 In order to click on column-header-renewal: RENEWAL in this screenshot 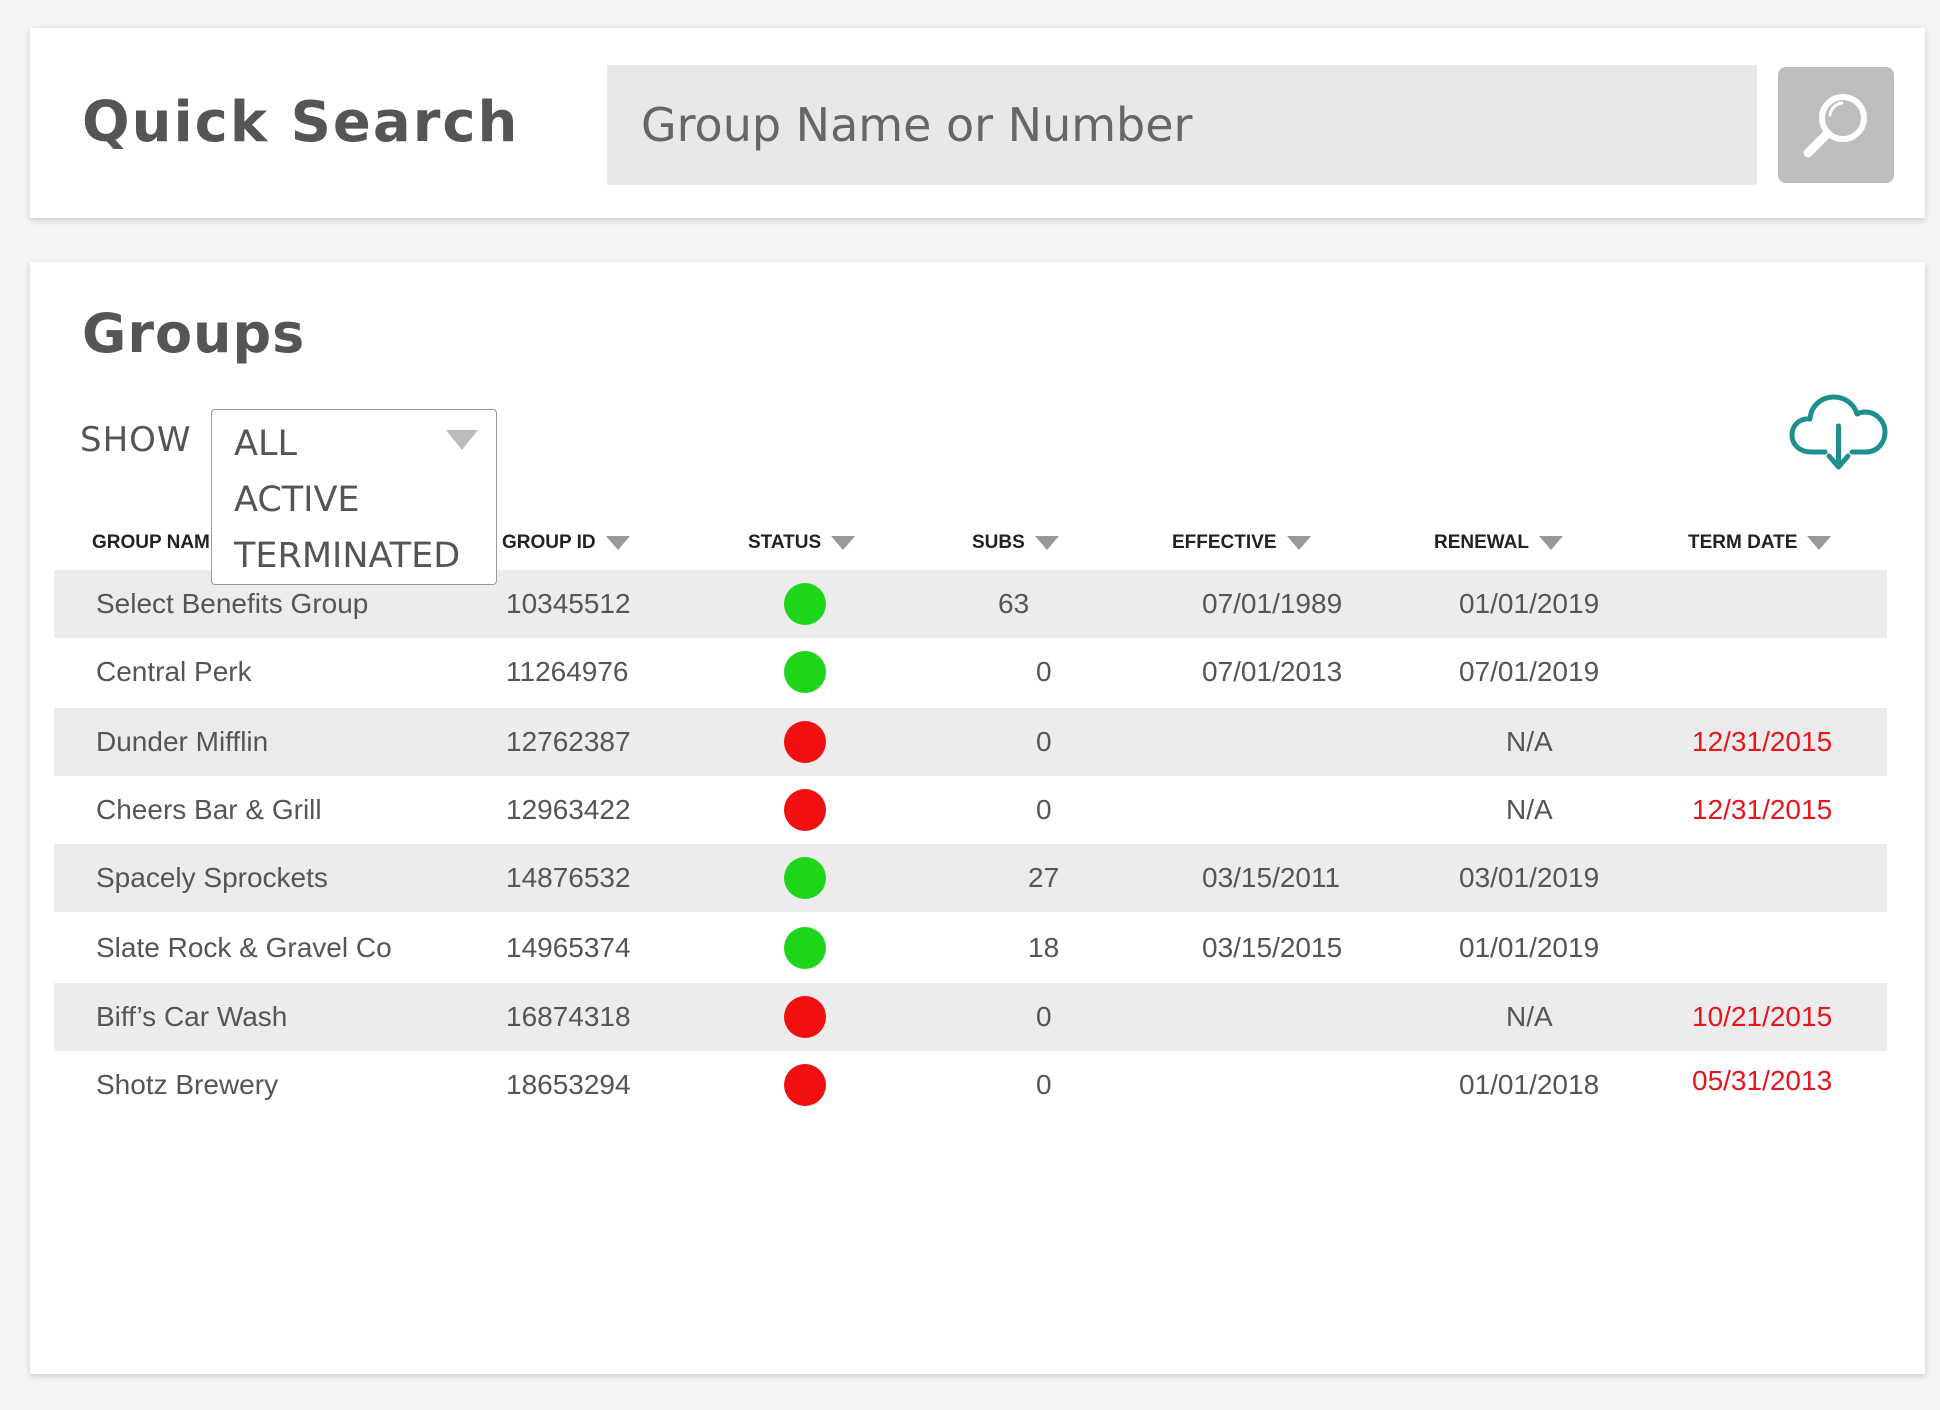, I will do `click(1498, 543)`.